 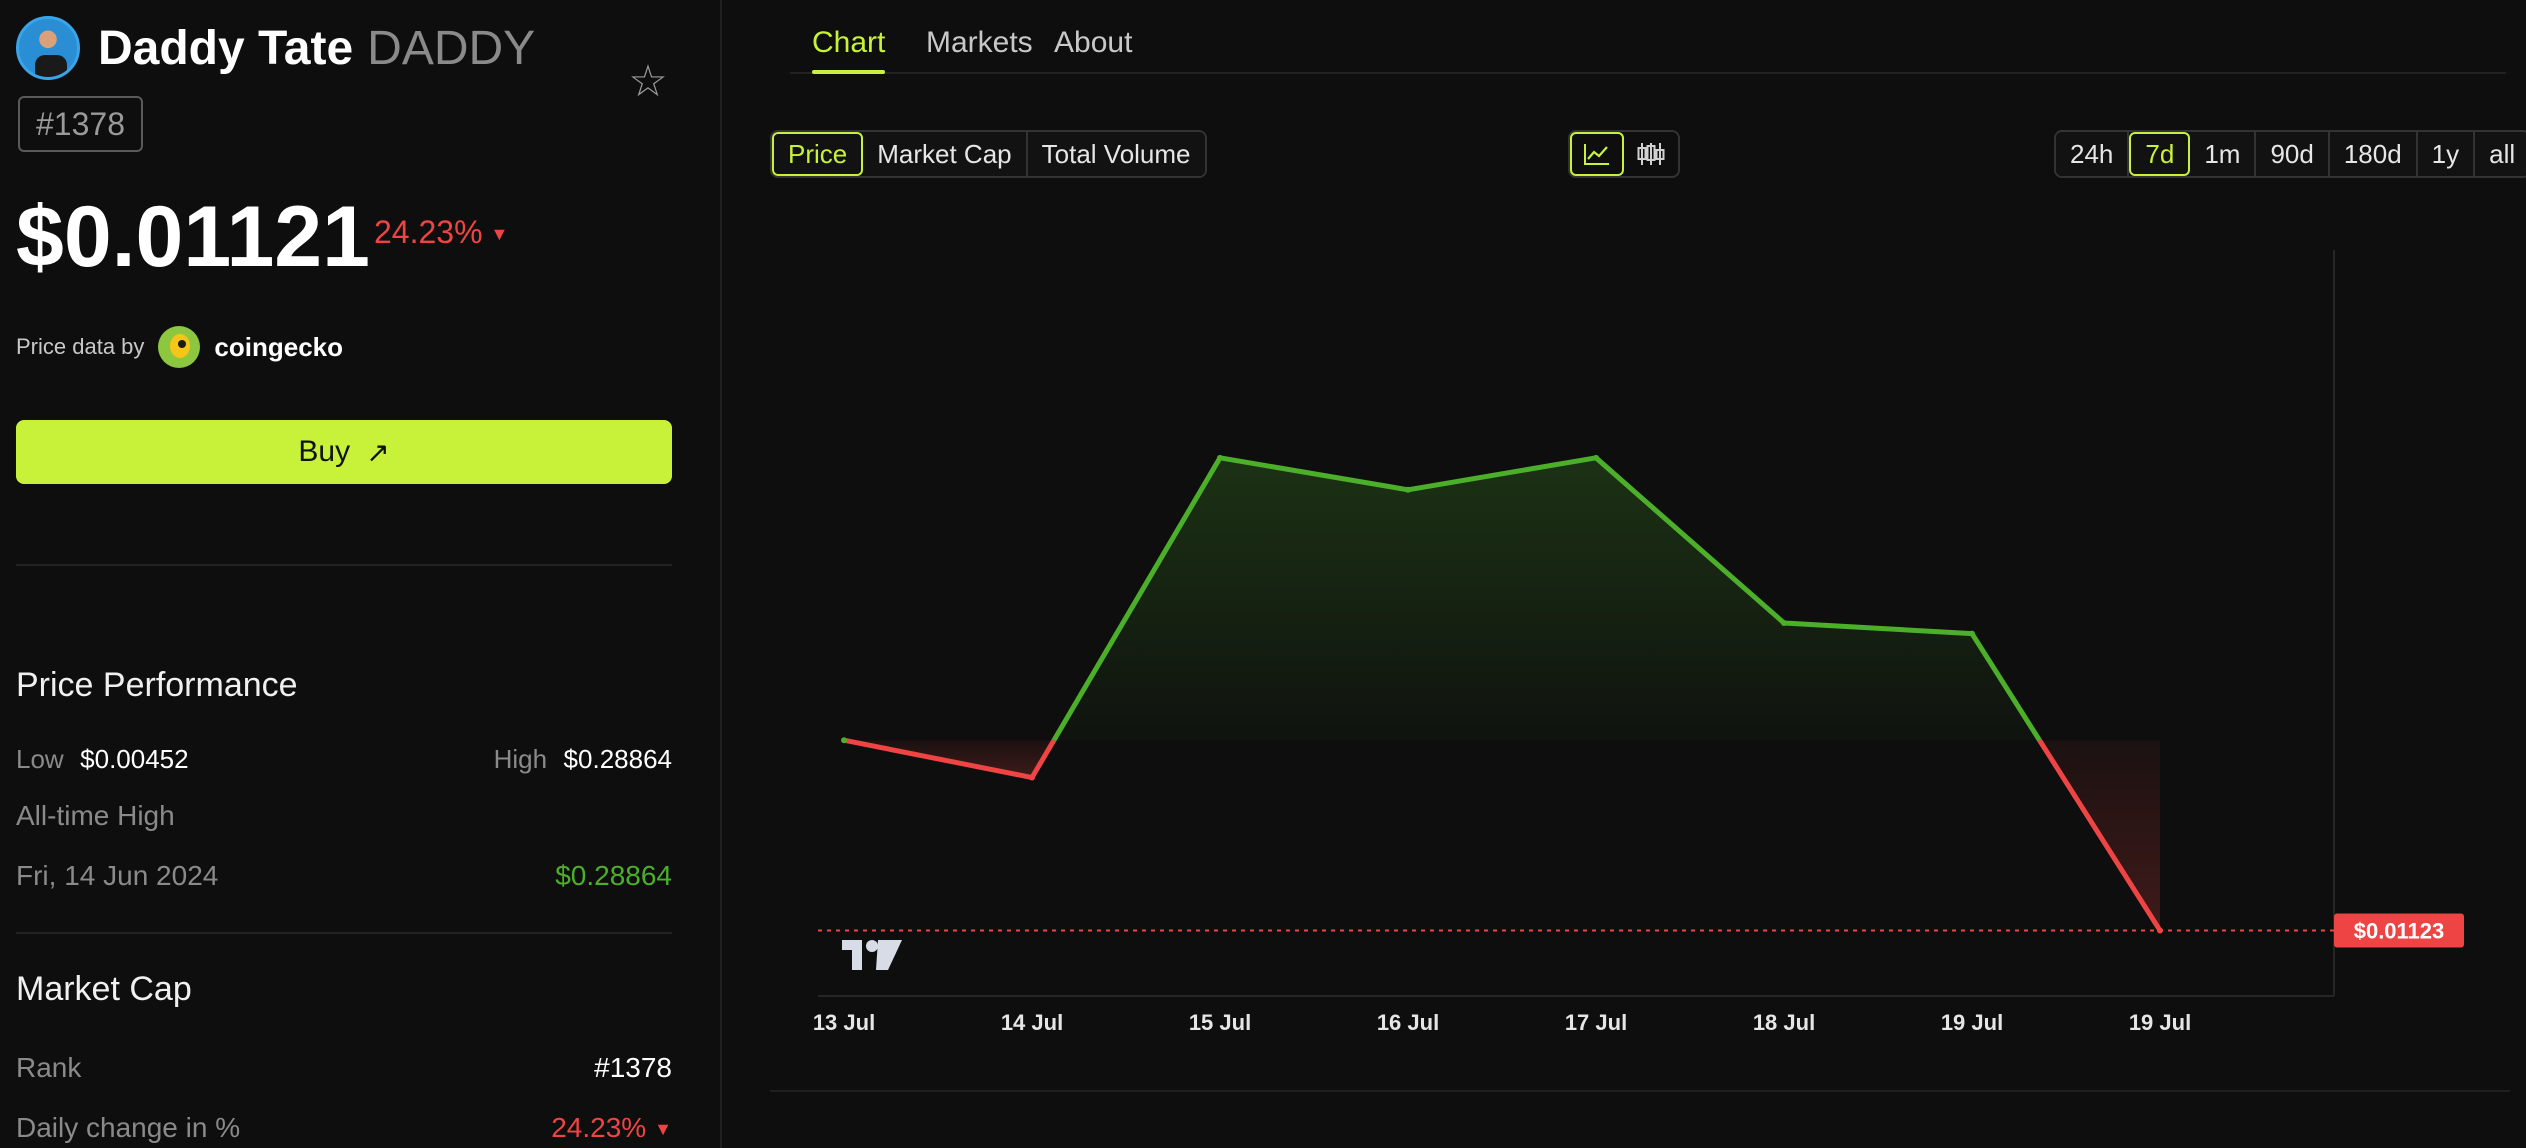 What do you see at coordinates (520, 759) in the screenshot?
I see `high-label: High` at bounding box center [520, 759].